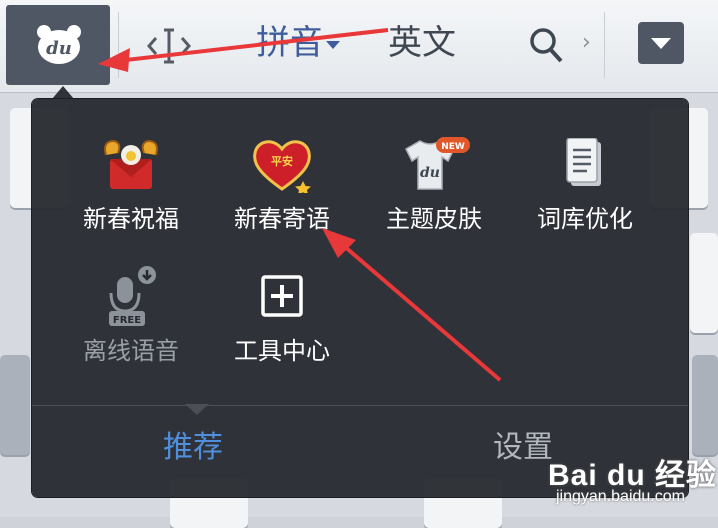 The width and height of the screenshot is (718, 528). I want to click on watermark-url: jingyan.baidu.com, so click(620, 496).